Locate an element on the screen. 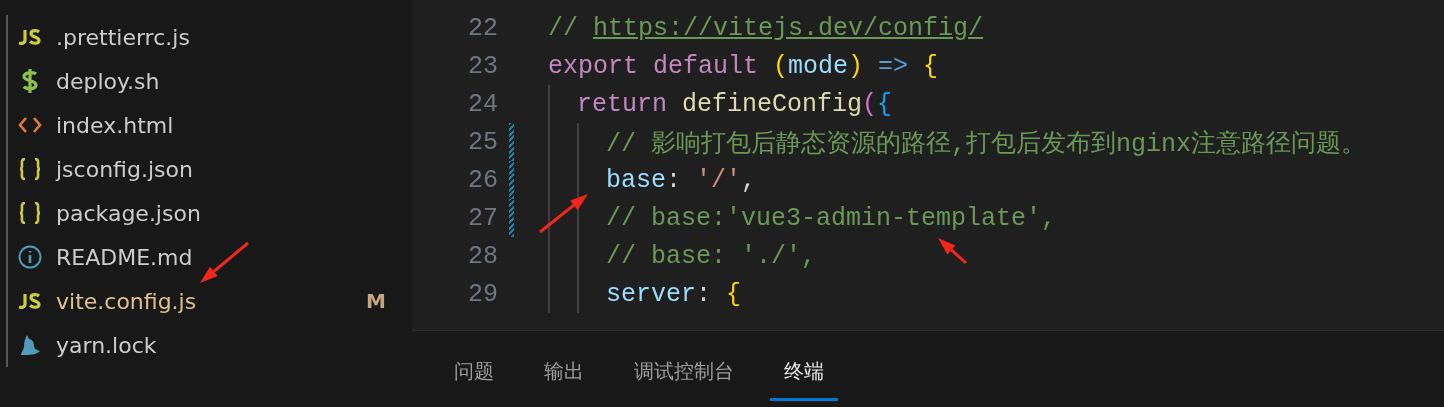 The height and width of the screenshot is (407, 1444). file-item: README.md is located at coordinates (210, 257).